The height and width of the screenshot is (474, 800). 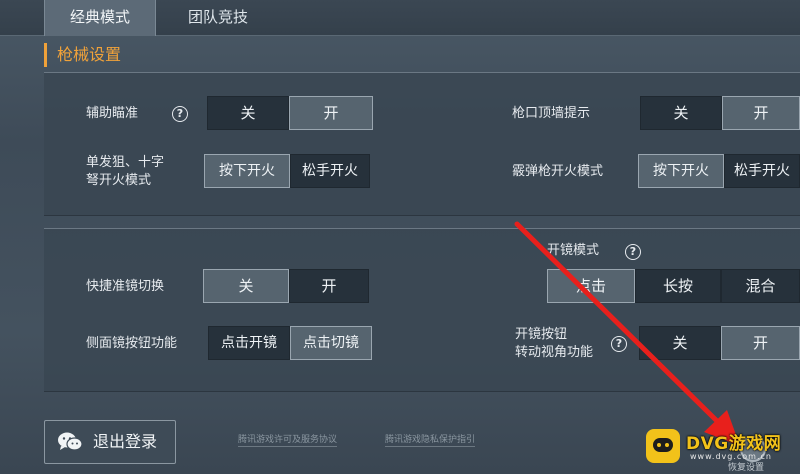 What do you see at coordinates (125, 286) in the screenshot?
I see `quick-scope-label: 快捷准镜切换` at bounding box center [125, 286].